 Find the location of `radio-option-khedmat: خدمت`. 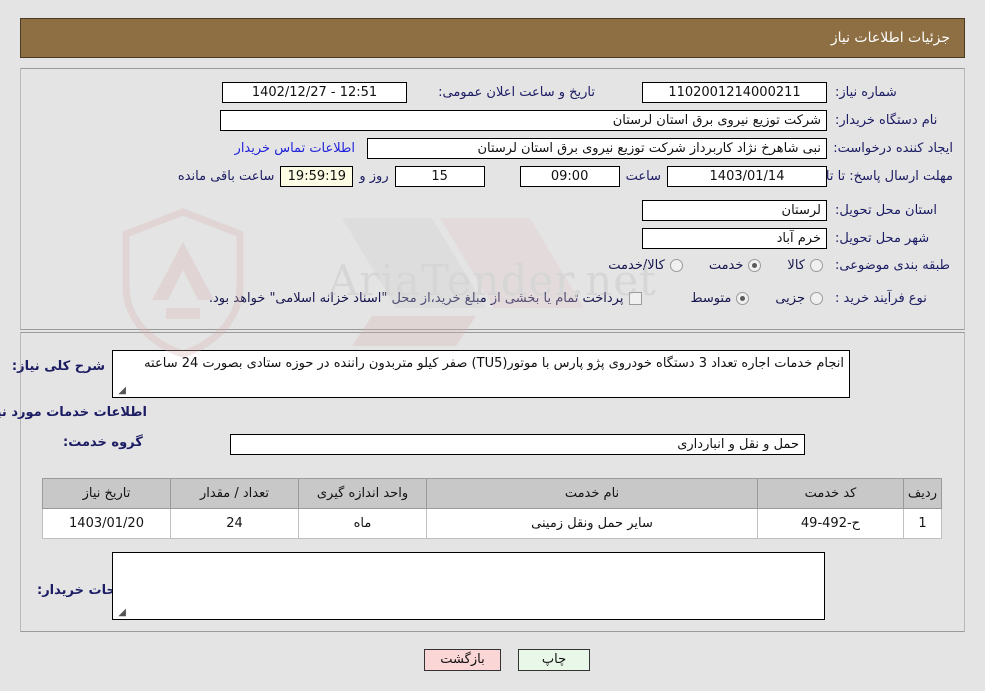

radio-option-khedmat: خدمت is located at coordinates (735, 265).